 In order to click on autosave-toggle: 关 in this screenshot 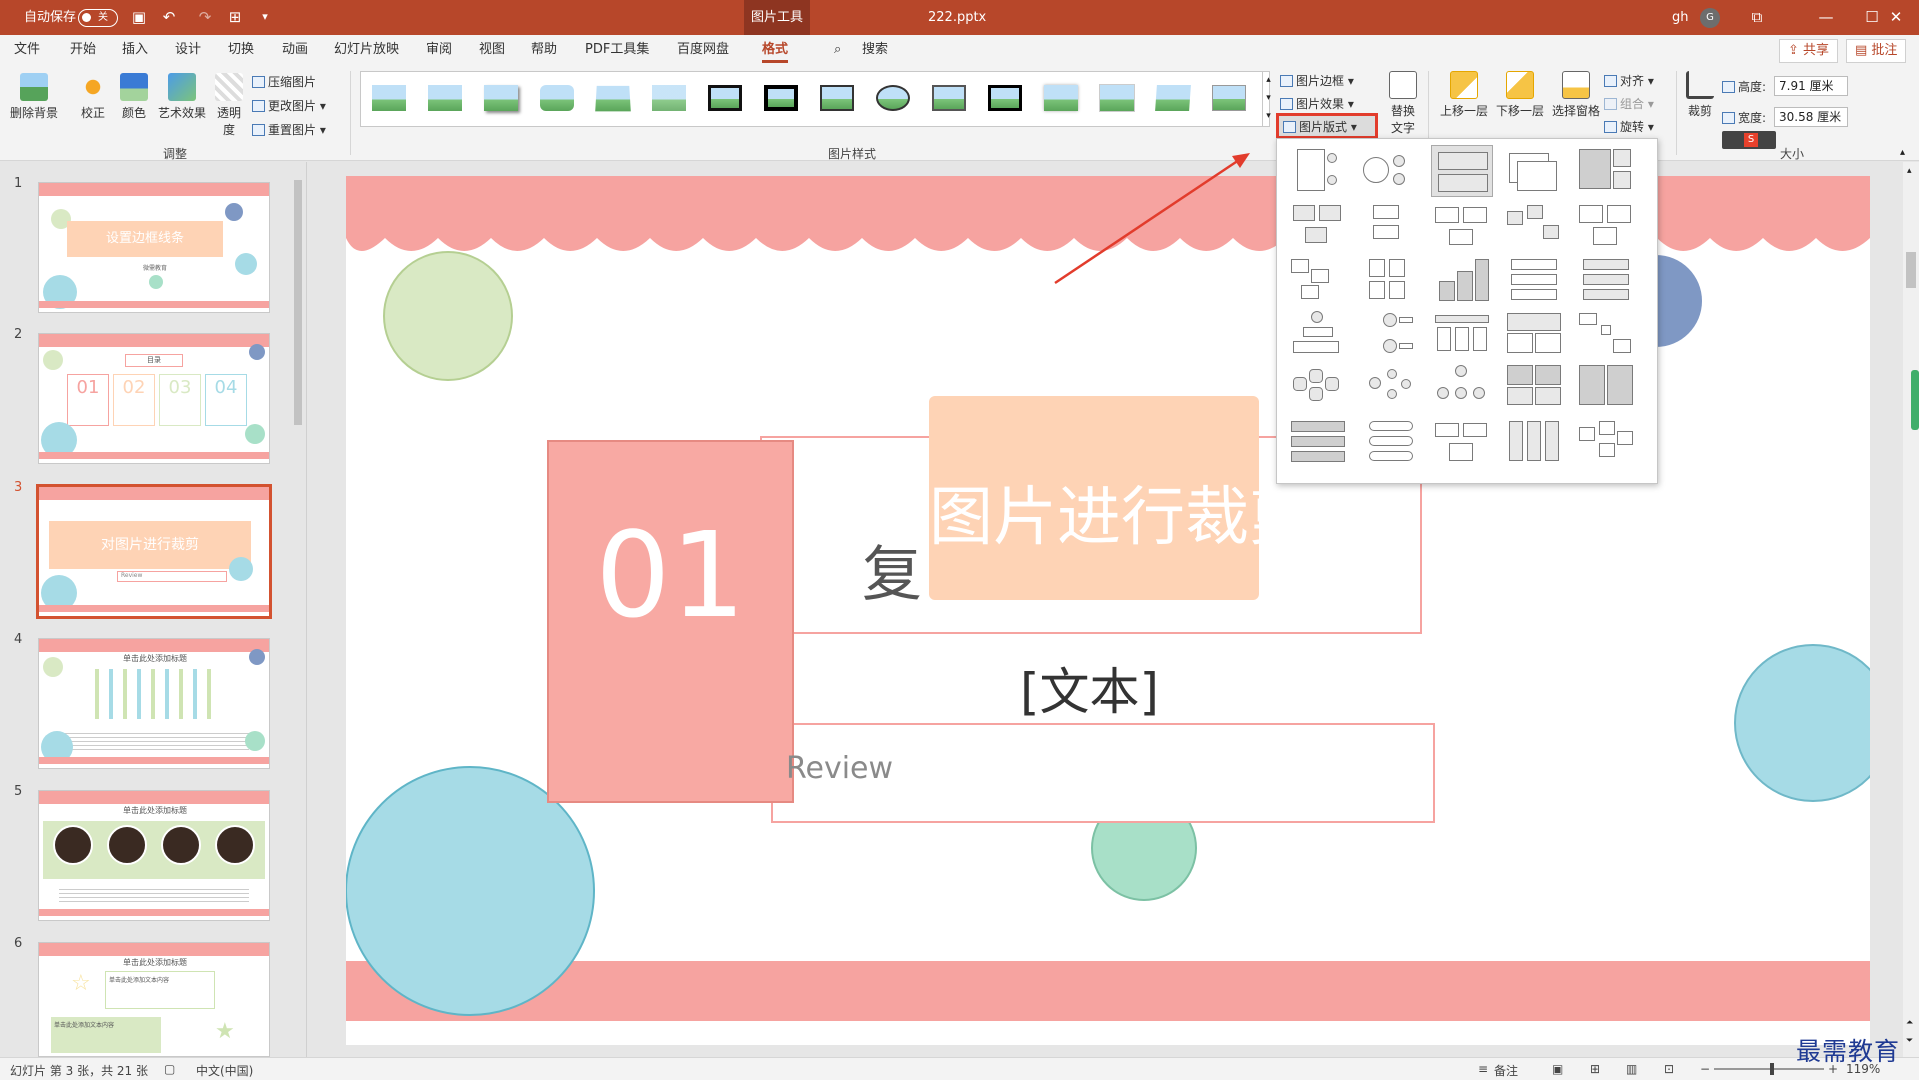, I will do `click(98, 18)`.